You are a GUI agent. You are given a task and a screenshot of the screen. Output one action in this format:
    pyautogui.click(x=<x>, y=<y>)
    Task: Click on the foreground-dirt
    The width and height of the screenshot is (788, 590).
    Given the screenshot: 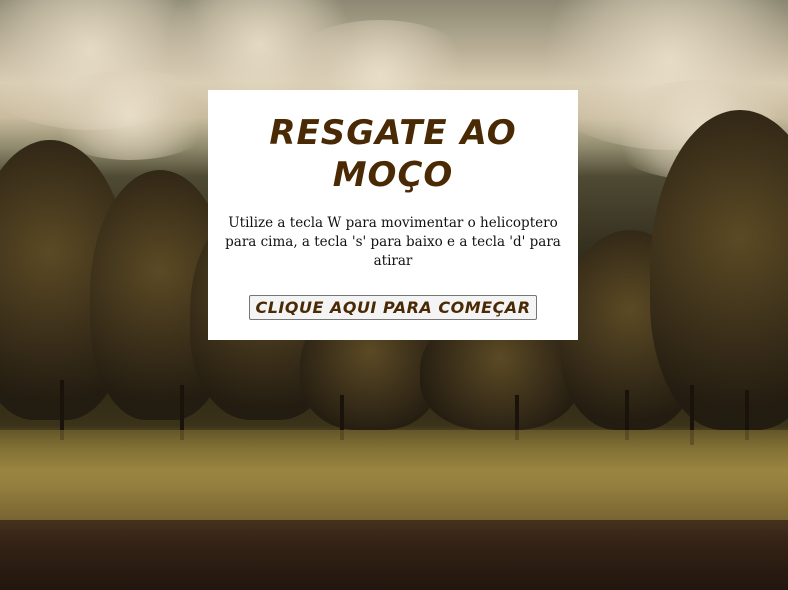 What is the action you would take?
    pyautogui.click(x=394, y=555)
    